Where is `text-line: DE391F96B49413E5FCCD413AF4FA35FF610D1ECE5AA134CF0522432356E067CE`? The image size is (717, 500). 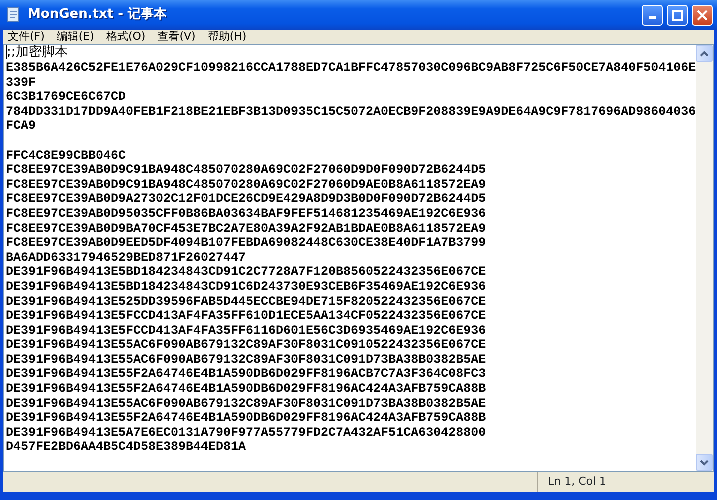 text-line: DE391F96B49413E5FCCD413AF4FA35FF610D1ECE5AA134CF0522432356E067CE is located at coordinates (246, 316).